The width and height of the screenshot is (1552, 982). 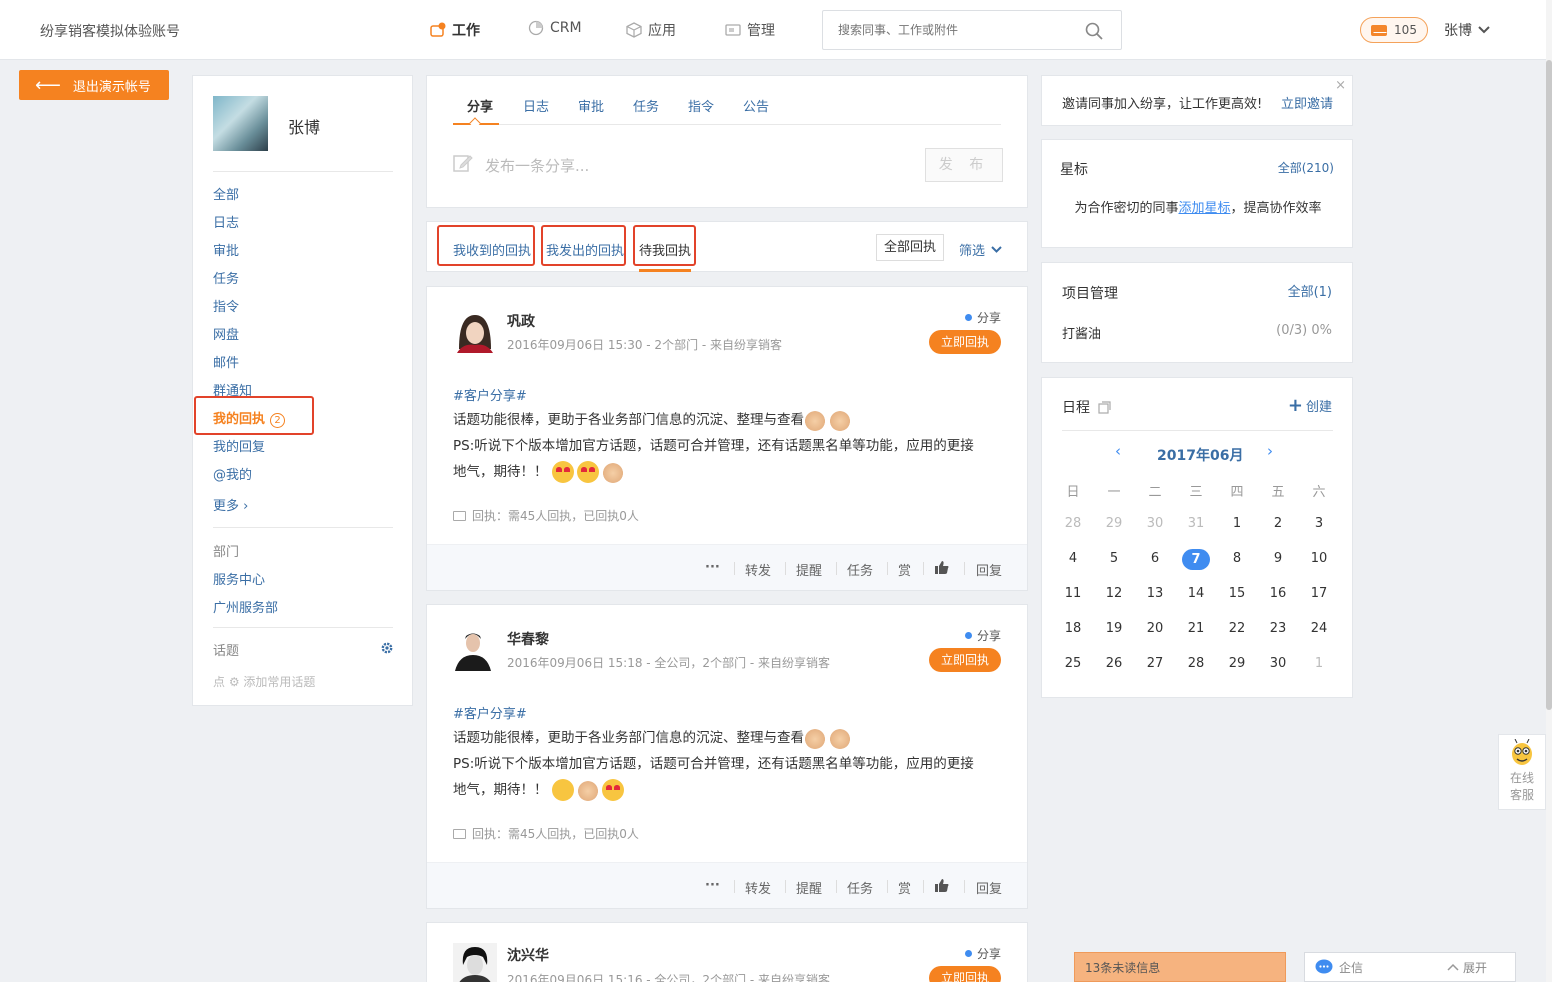 What do you see at coordinates (480, 105) in the screenshot?
I see `tab-share: 分享` at bounding box center [480, 105].